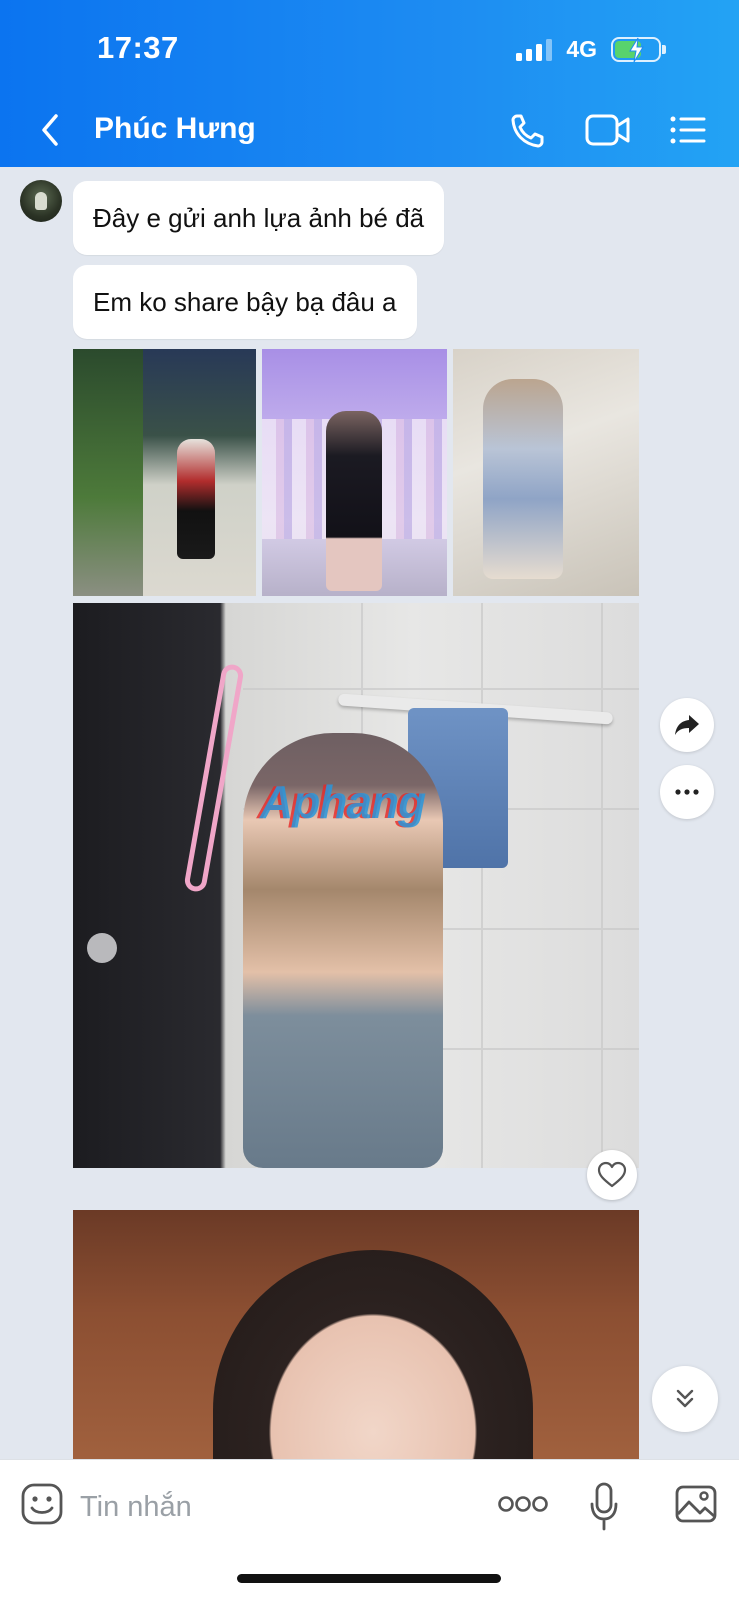 The width and height of the screenshot is (739, 1600). Describe the element at coordinates (41, 201) in the screenshot. I see `contact-avatar` at that location.